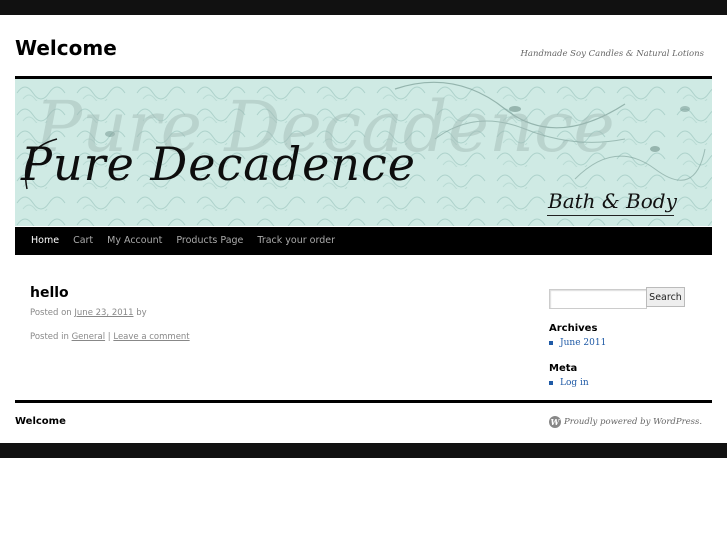 The height and width of the screenshot is (545, 727). Describe the element at coordinates (573, 328) in the screenshot. I see `archives-title: Archives` at that location.